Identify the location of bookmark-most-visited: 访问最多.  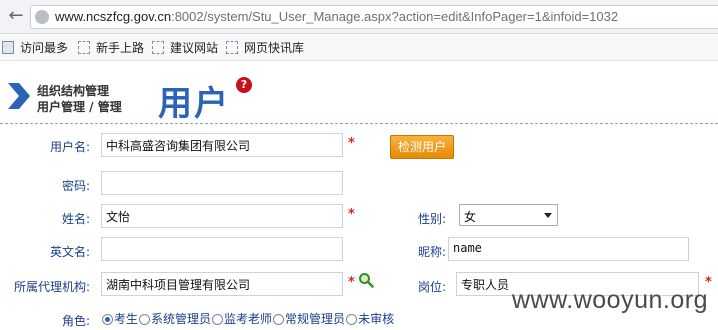
(35, 48).